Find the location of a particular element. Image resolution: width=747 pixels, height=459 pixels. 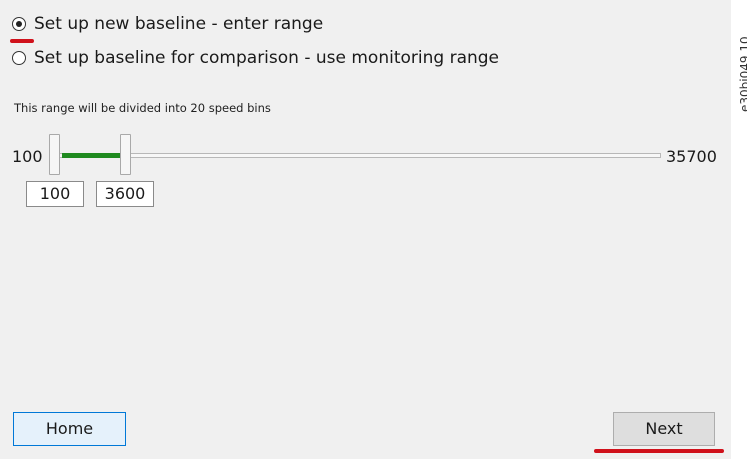

range-min-label: 100 is located at coordinates (27, 156).